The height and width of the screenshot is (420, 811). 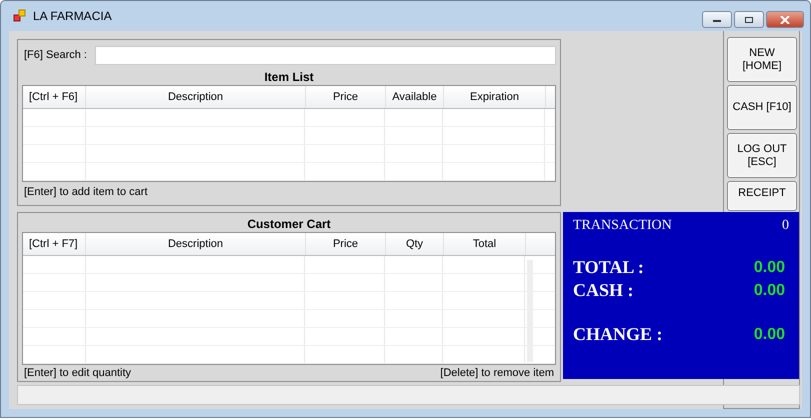 I want to click on column-header: Available, so click(x=415, y=97).